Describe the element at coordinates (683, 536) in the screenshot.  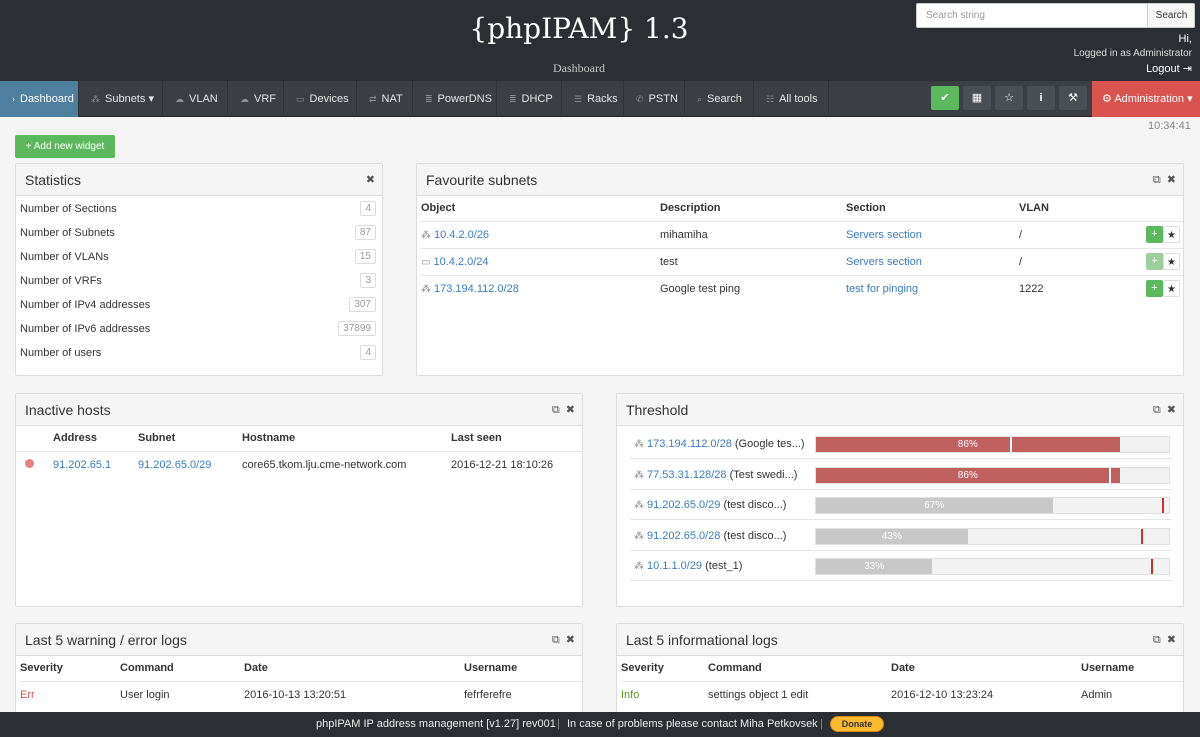
I see `subnet-link: 91.202.65.0/28` at that location.